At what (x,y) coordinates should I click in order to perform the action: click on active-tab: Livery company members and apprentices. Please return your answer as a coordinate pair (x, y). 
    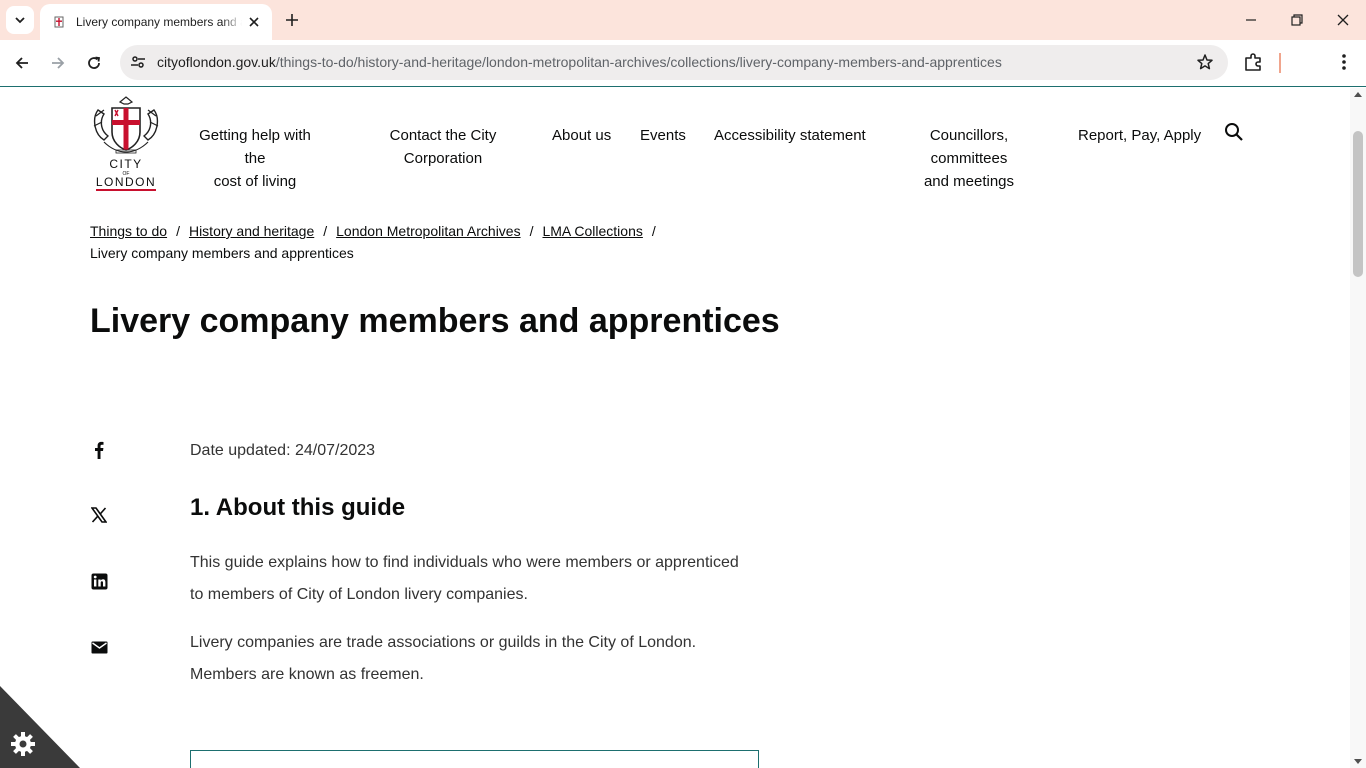
    Looking at the image, I should click on (156, 22).